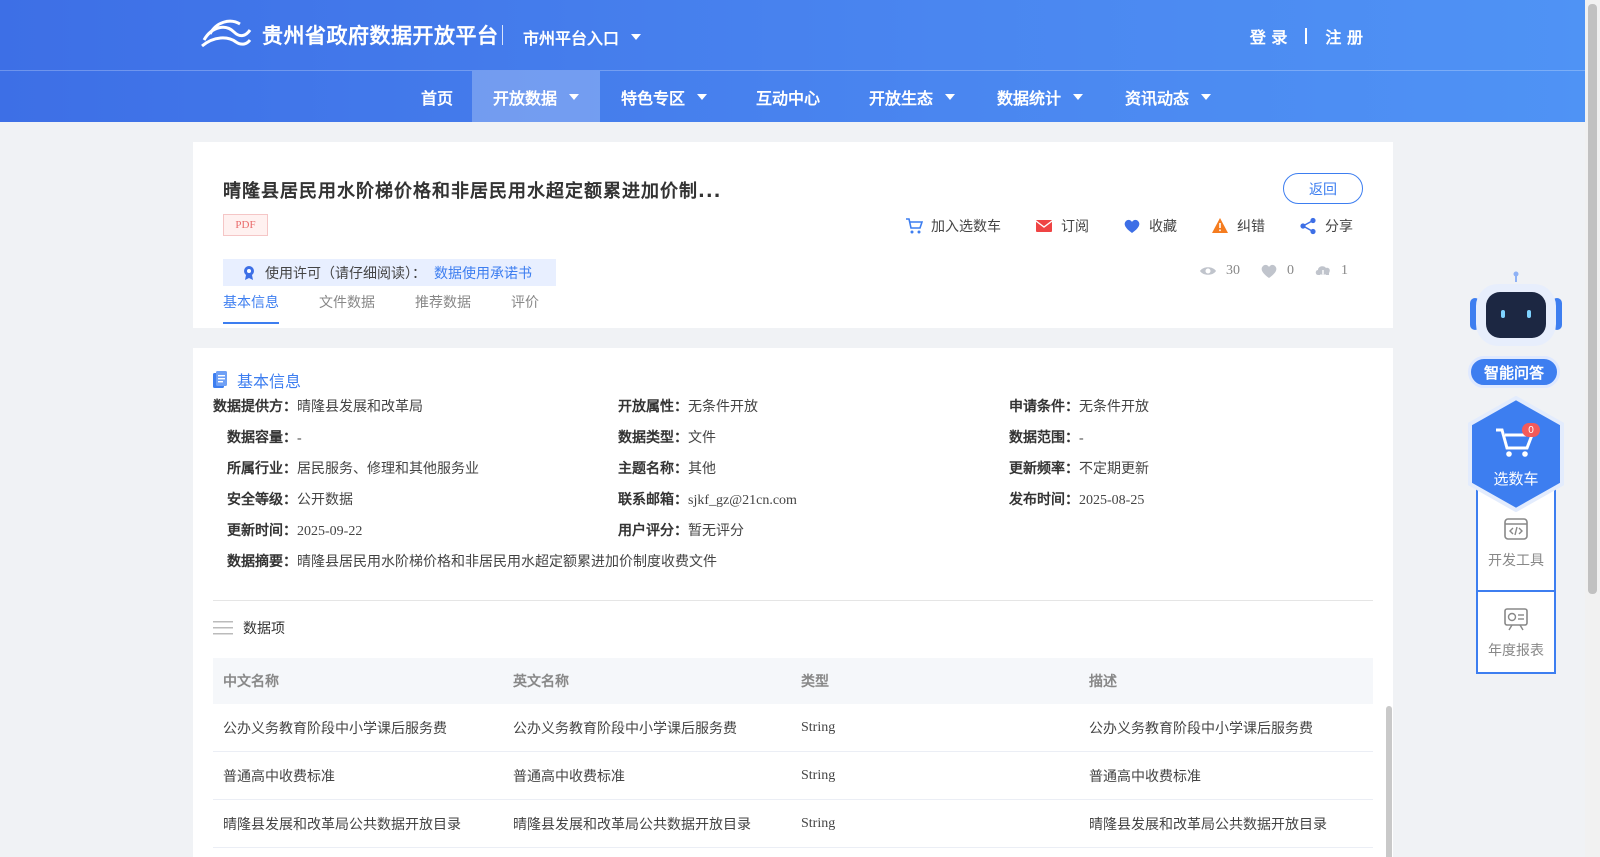 The height and width of the screenshot is (857, 1600). Describe the element at coordinates (653, 407) in the screenshot. I see `field-key: 开放属性：` at that location.